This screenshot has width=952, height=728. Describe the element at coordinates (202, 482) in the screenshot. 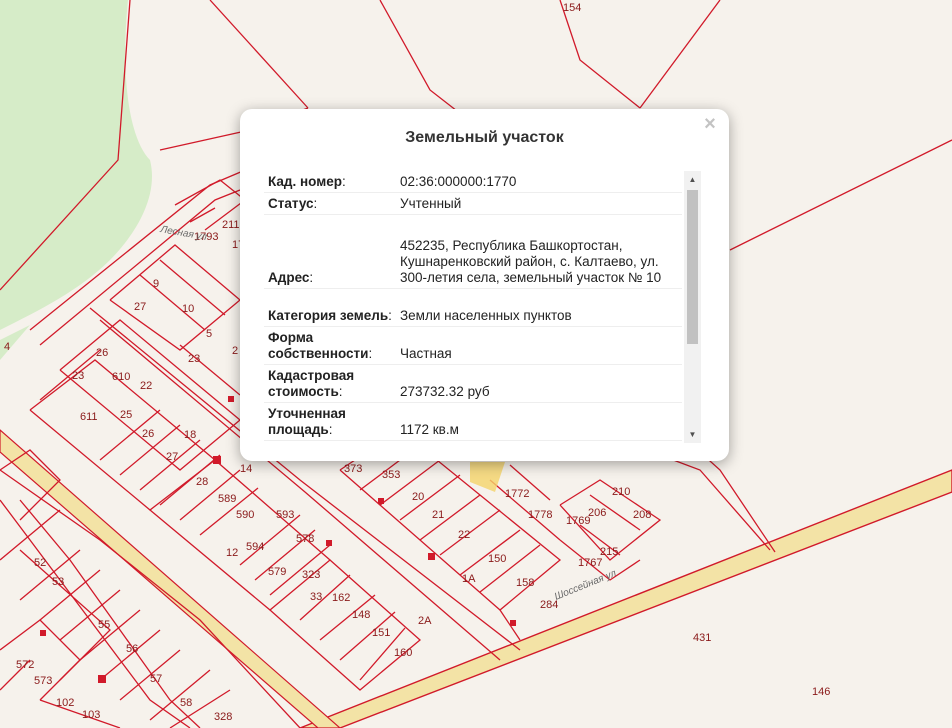

I see `parcel-number-label: 28` at that location.